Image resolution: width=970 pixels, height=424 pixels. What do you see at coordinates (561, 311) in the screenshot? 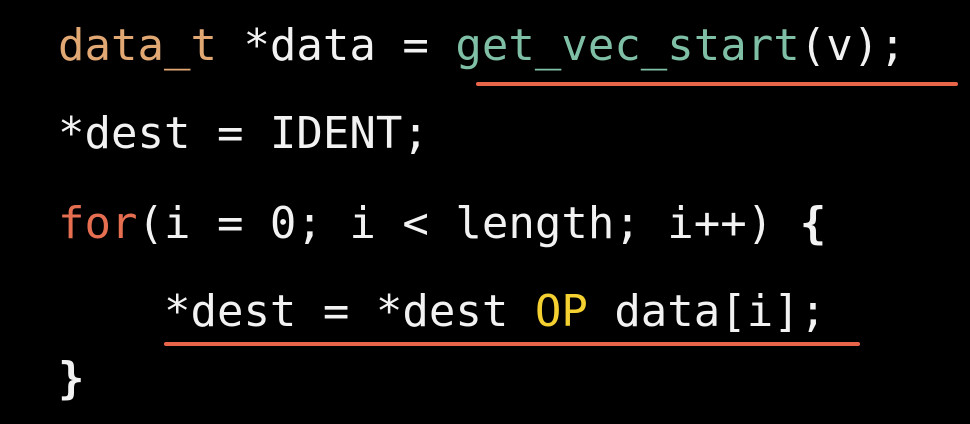
I see `op-macro-token: OP` at bounding box center [561, 311].